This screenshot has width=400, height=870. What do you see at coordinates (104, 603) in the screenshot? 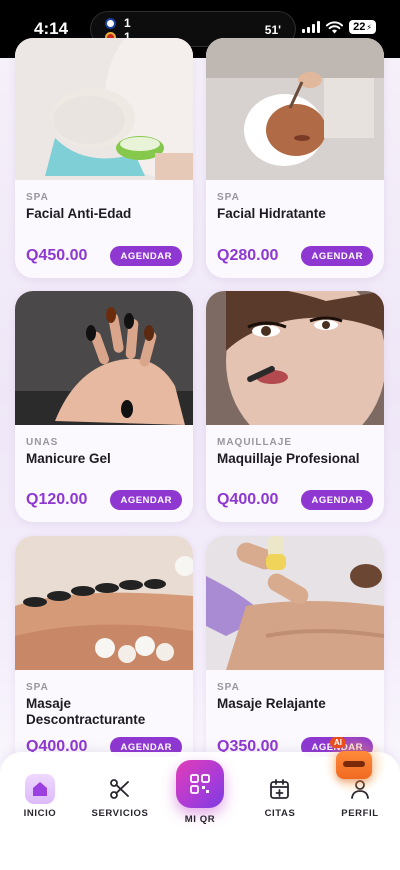
I see `service-photo-hot-stone-massage` at bounding box center [104, 603].